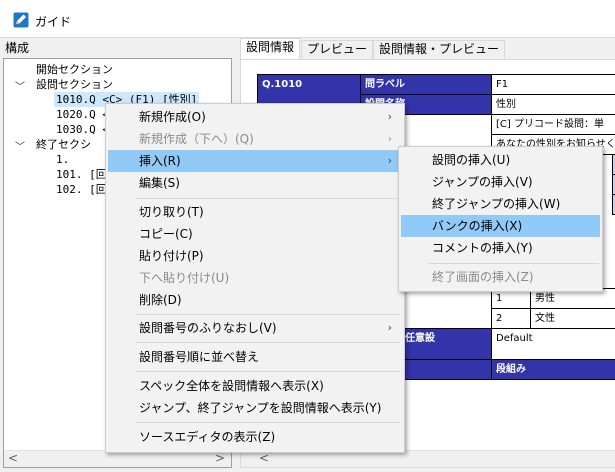 The image size is (615, 472). What do you see at coordinates (159, 183) in the screenshot?
I see `menu-item-label: 編集(S)` at bounding box center [159, 183].